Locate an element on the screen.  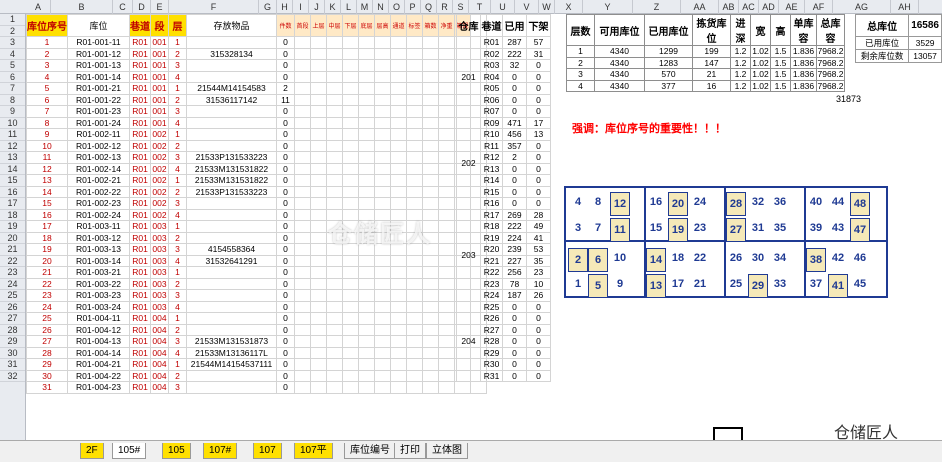
lane-used-cell: 227 is located at coordinates (514, 260).